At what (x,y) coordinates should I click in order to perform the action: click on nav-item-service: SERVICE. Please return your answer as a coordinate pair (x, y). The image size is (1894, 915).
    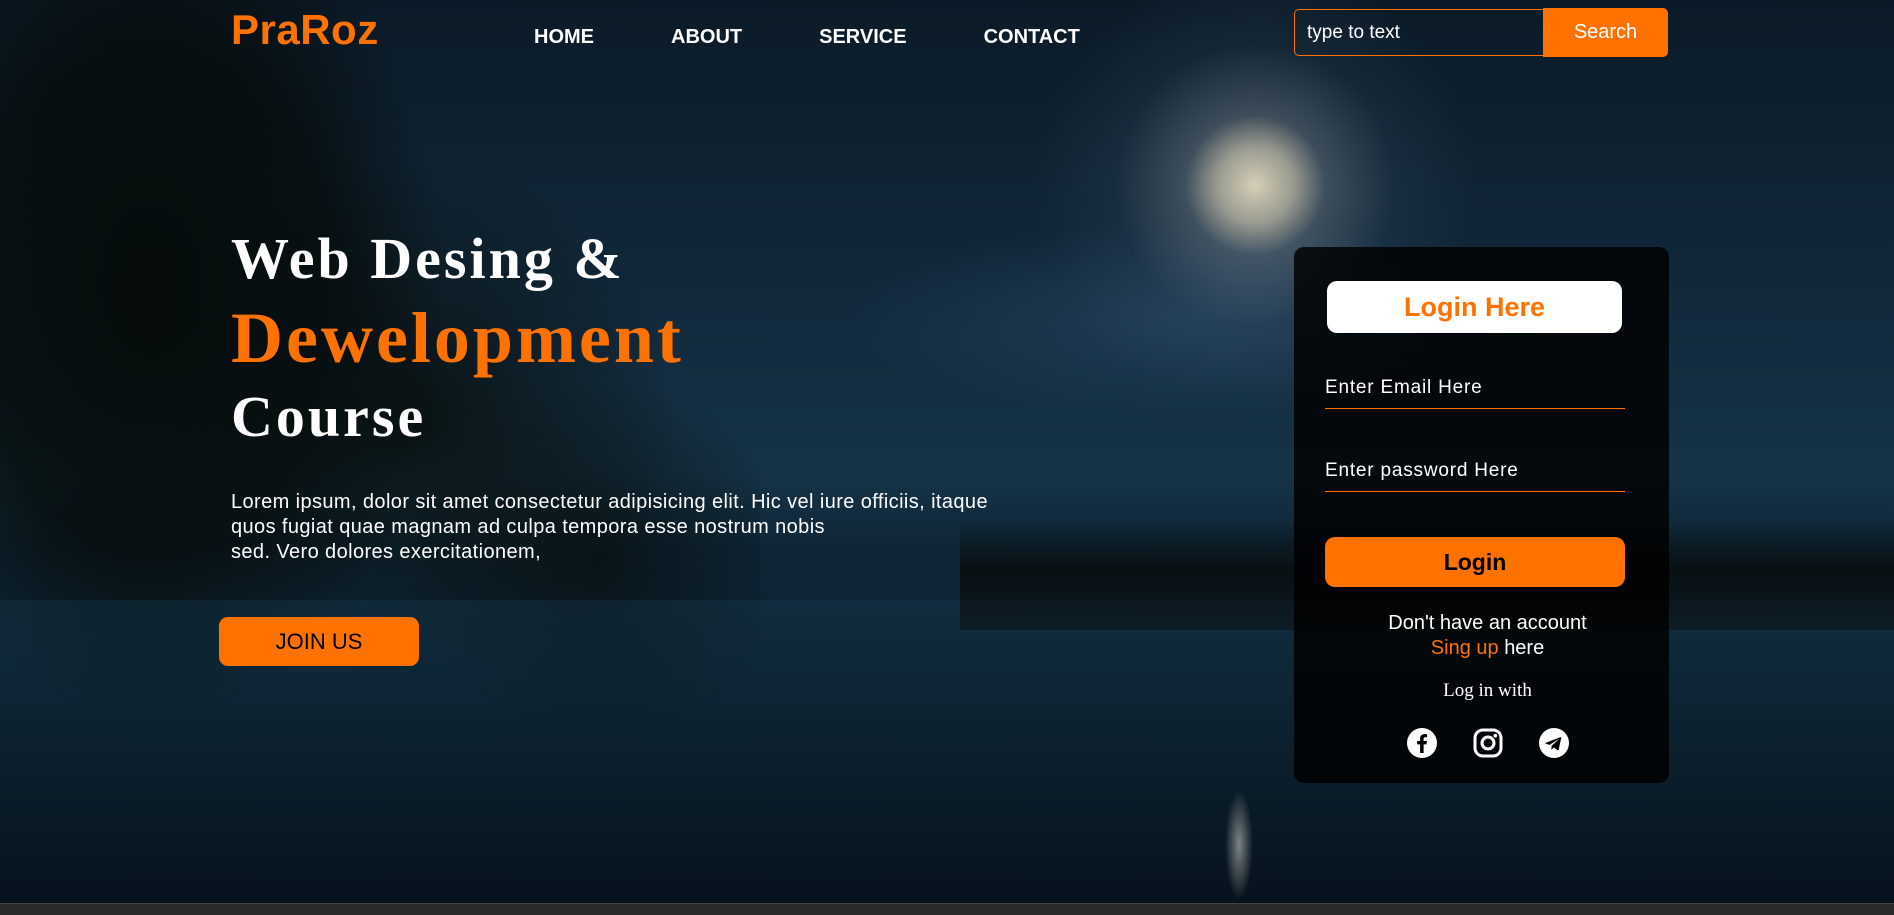
    Looking at the image, I should click on (862, 37).